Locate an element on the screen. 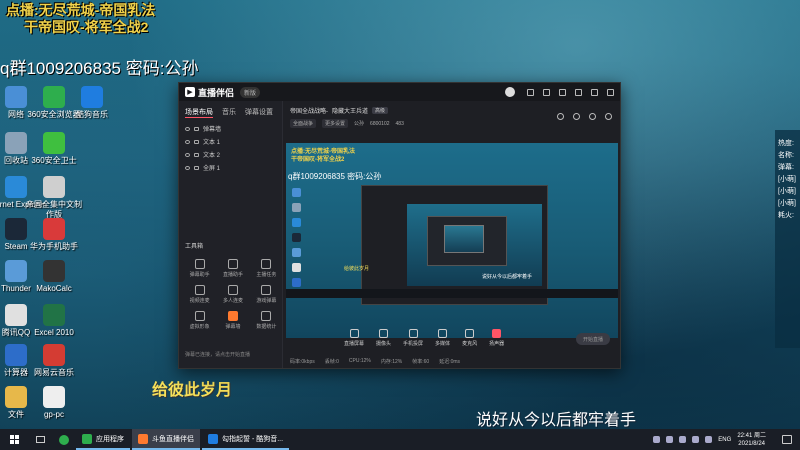  scene-item: 文本 2 is located at coordinates (230, 154).